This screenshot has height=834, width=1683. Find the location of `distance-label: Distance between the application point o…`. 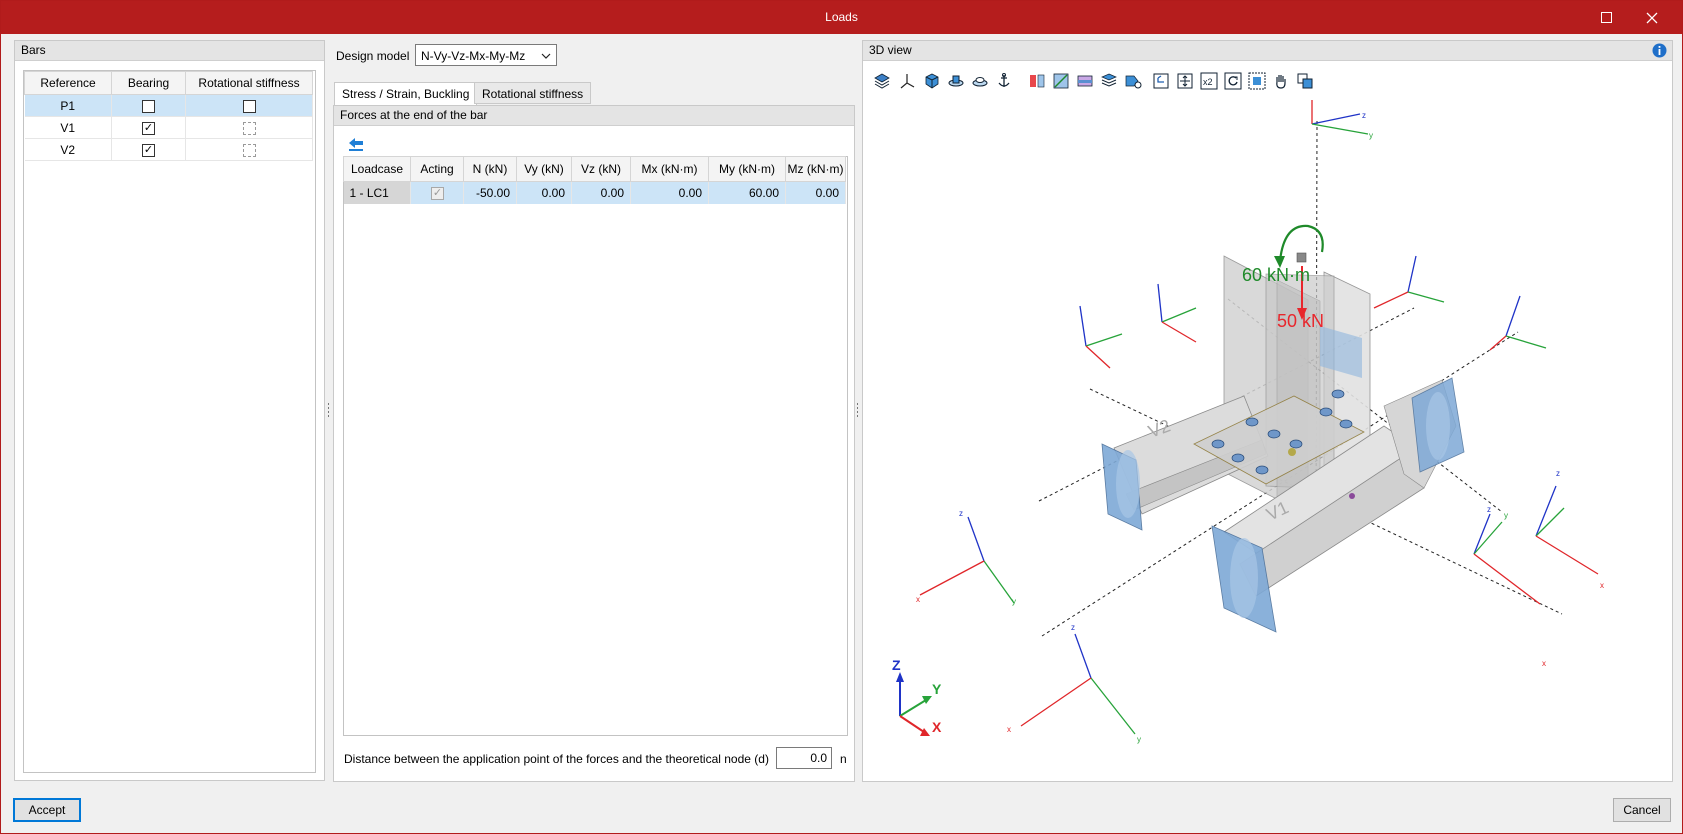

distance-label: Distance between the application point o… is located at coordinates (556, 759).